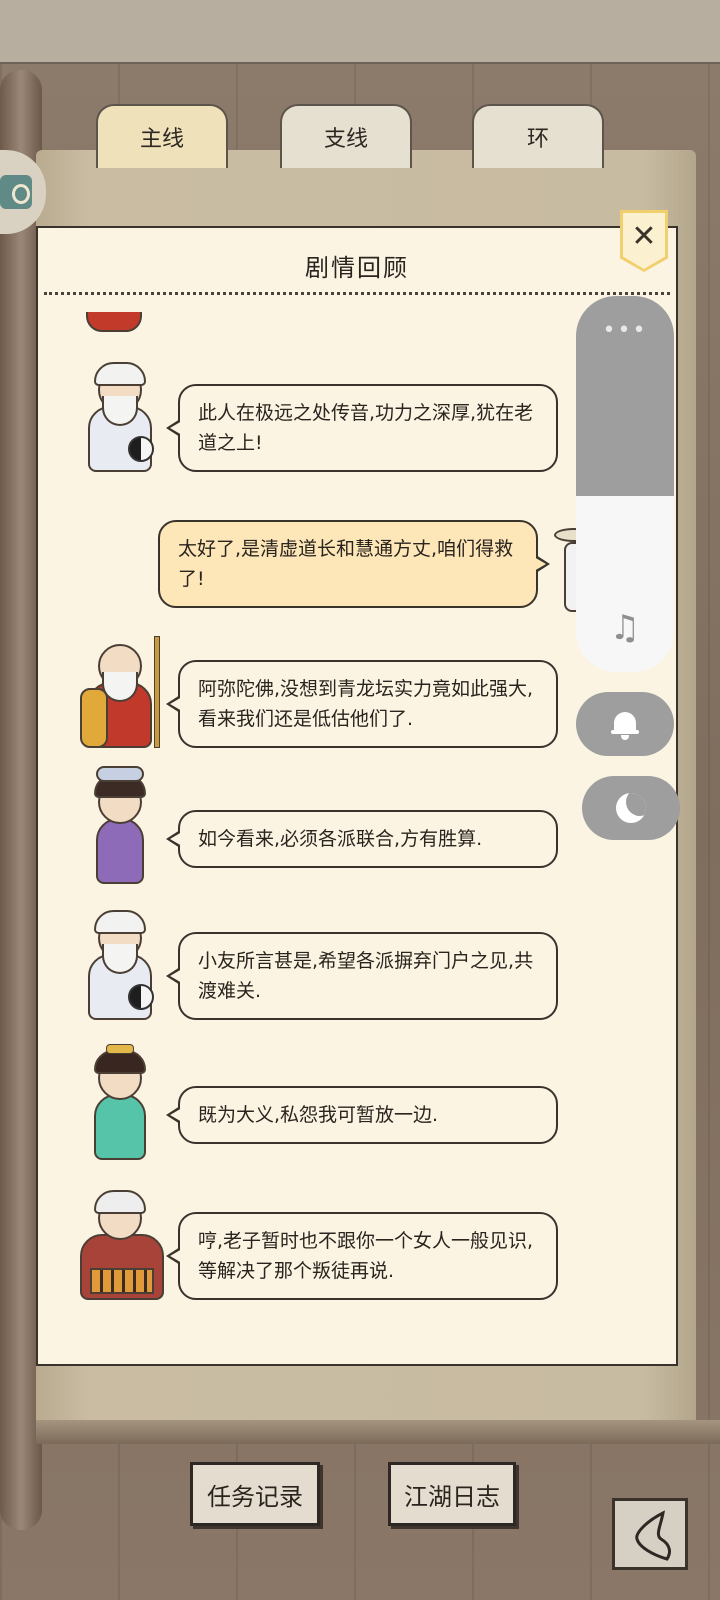 The image size is (720, 1600). I want to click on staff-icon, so click(157, 692).